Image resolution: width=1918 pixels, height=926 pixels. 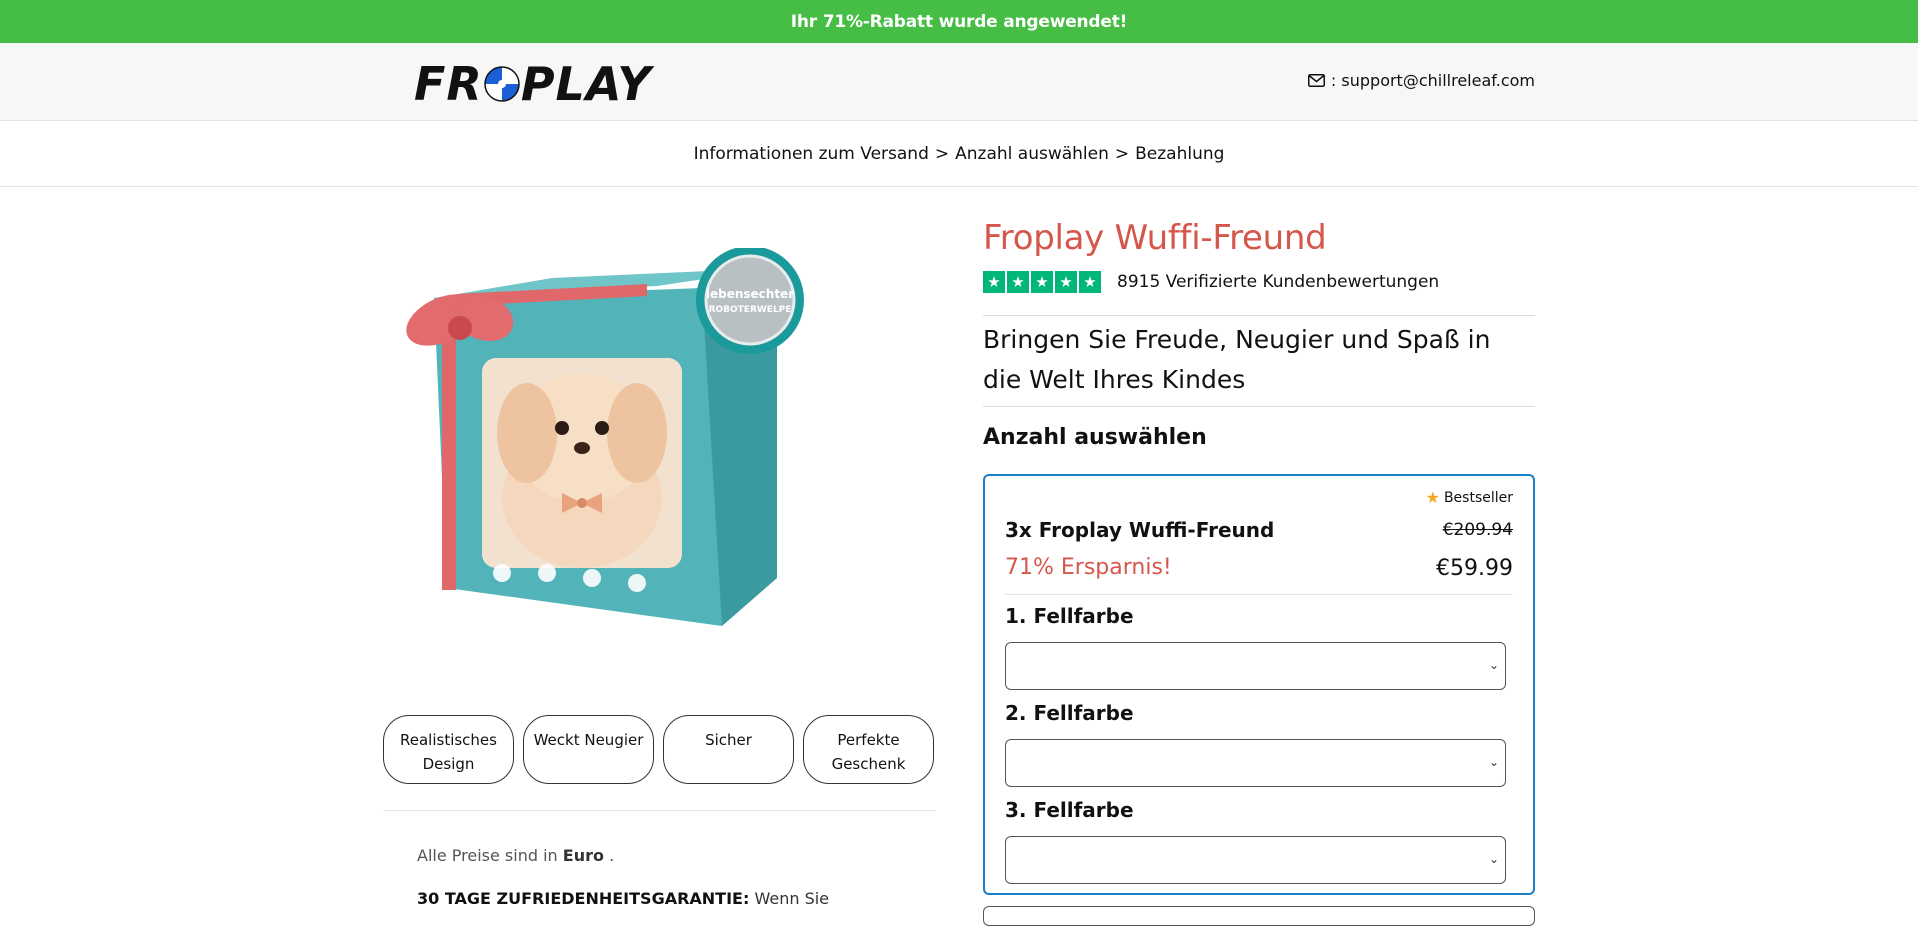 What do you see at coordinates (750, 294) in the screenshot?
I see `seal-text-line1: lebensechter` at bounding box center [750, 294].